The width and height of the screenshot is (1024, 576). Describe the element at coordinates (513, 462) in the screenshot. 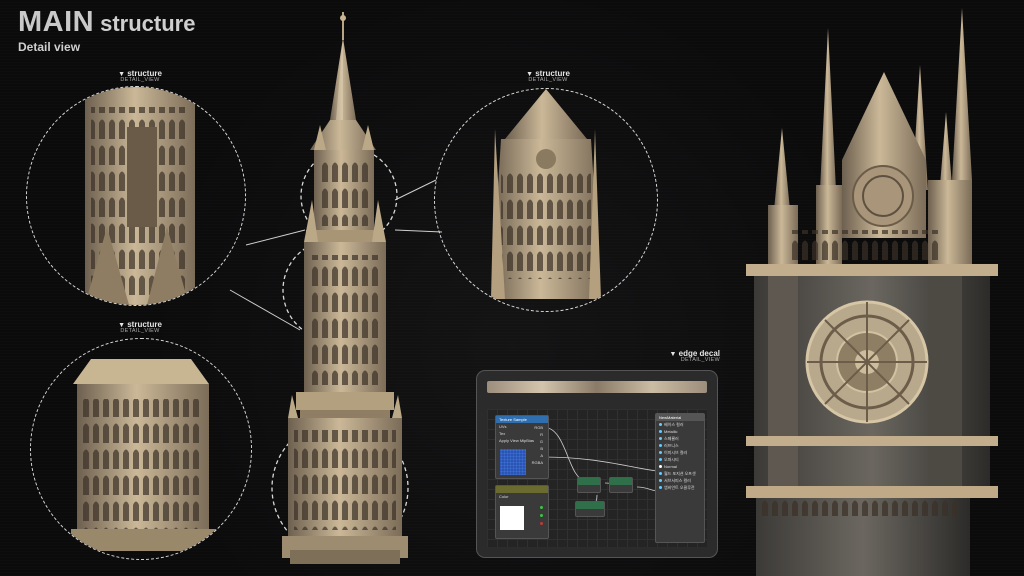

I see `texture-thumbnail` at that location.